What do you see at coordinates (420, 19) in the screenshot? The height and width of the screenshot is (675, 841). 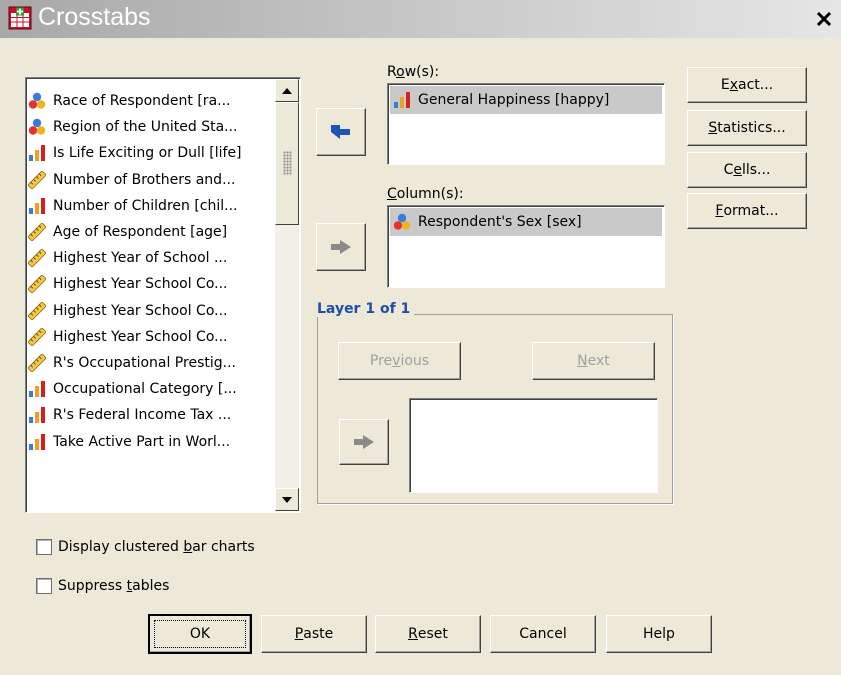 I see `title-bar: Crosstabs` at bounding box center [420, 19].